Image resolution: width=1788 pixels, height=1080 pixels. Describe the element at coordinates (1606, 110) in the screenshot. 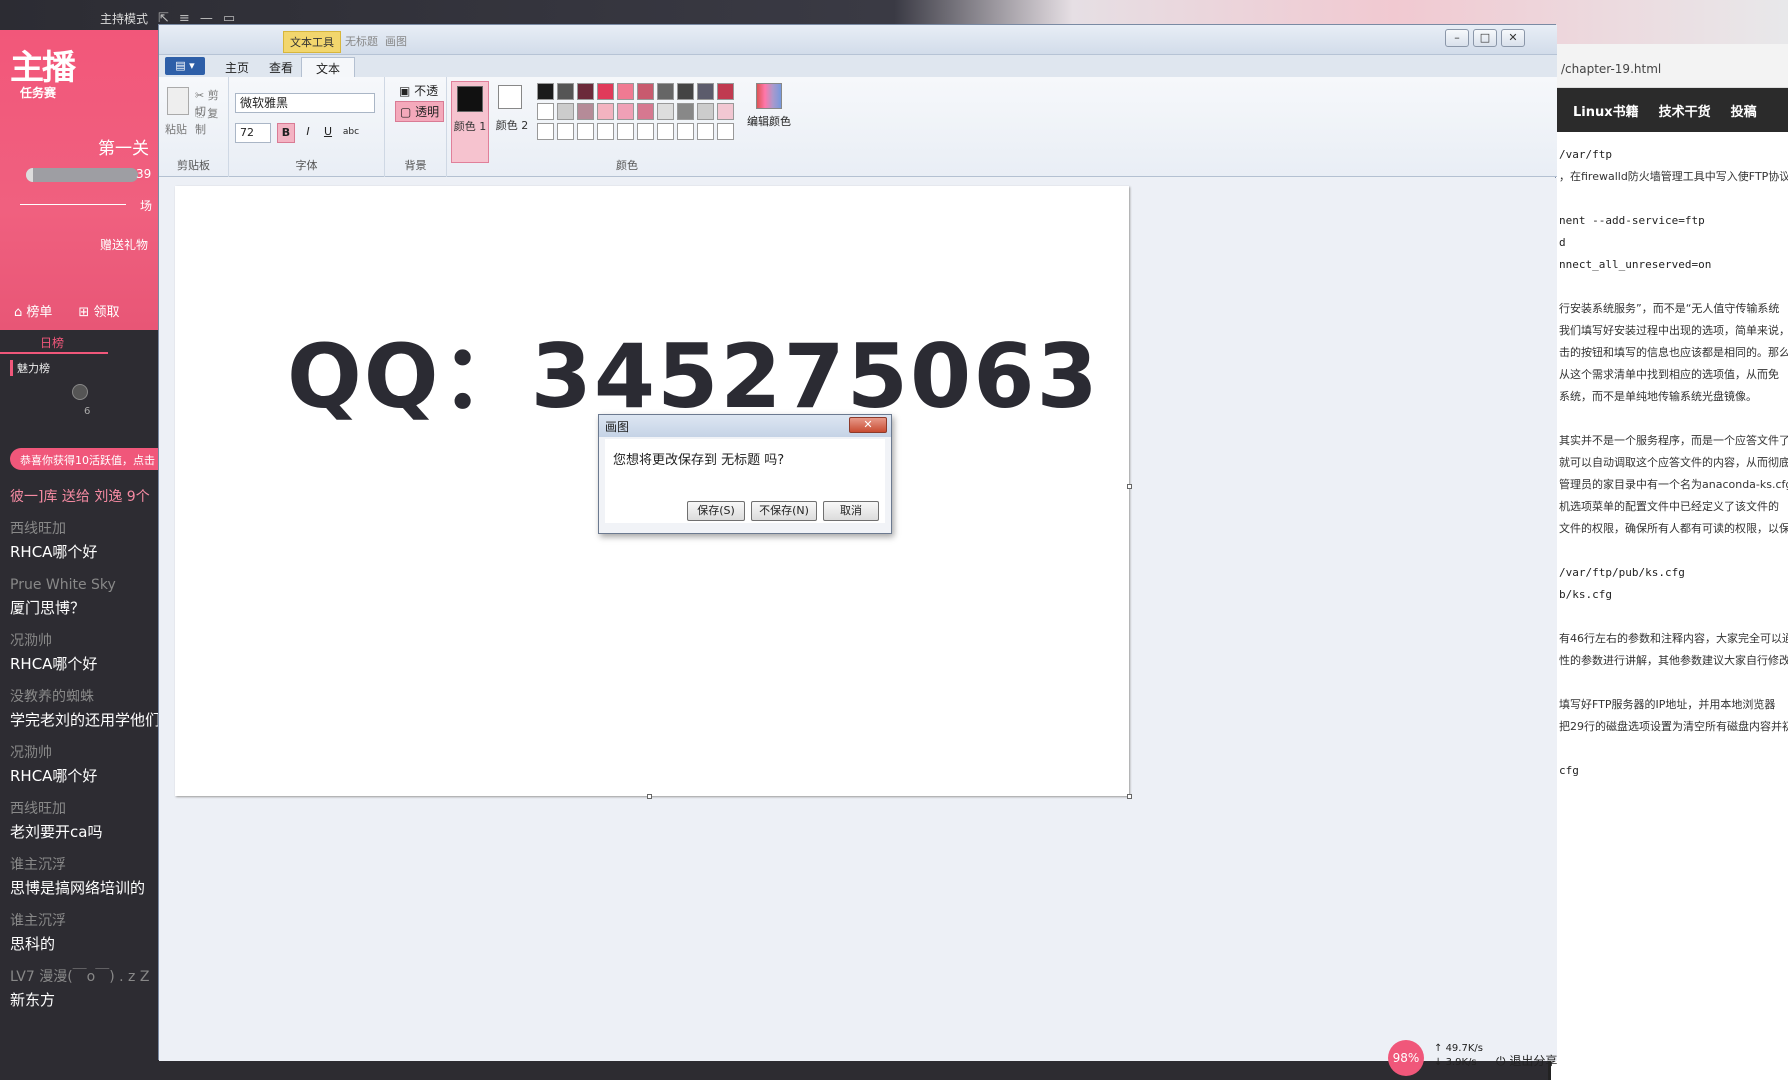

I see `nav-linux-books: Linux书籍` at that location.